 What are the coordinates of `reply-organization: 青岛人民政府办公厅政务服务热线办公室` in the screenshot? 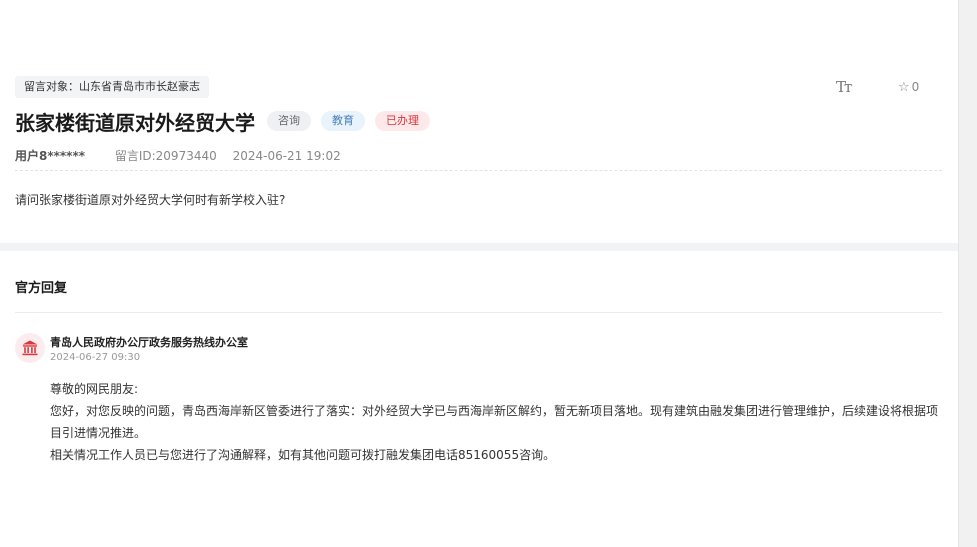 It's located at (149, 342).